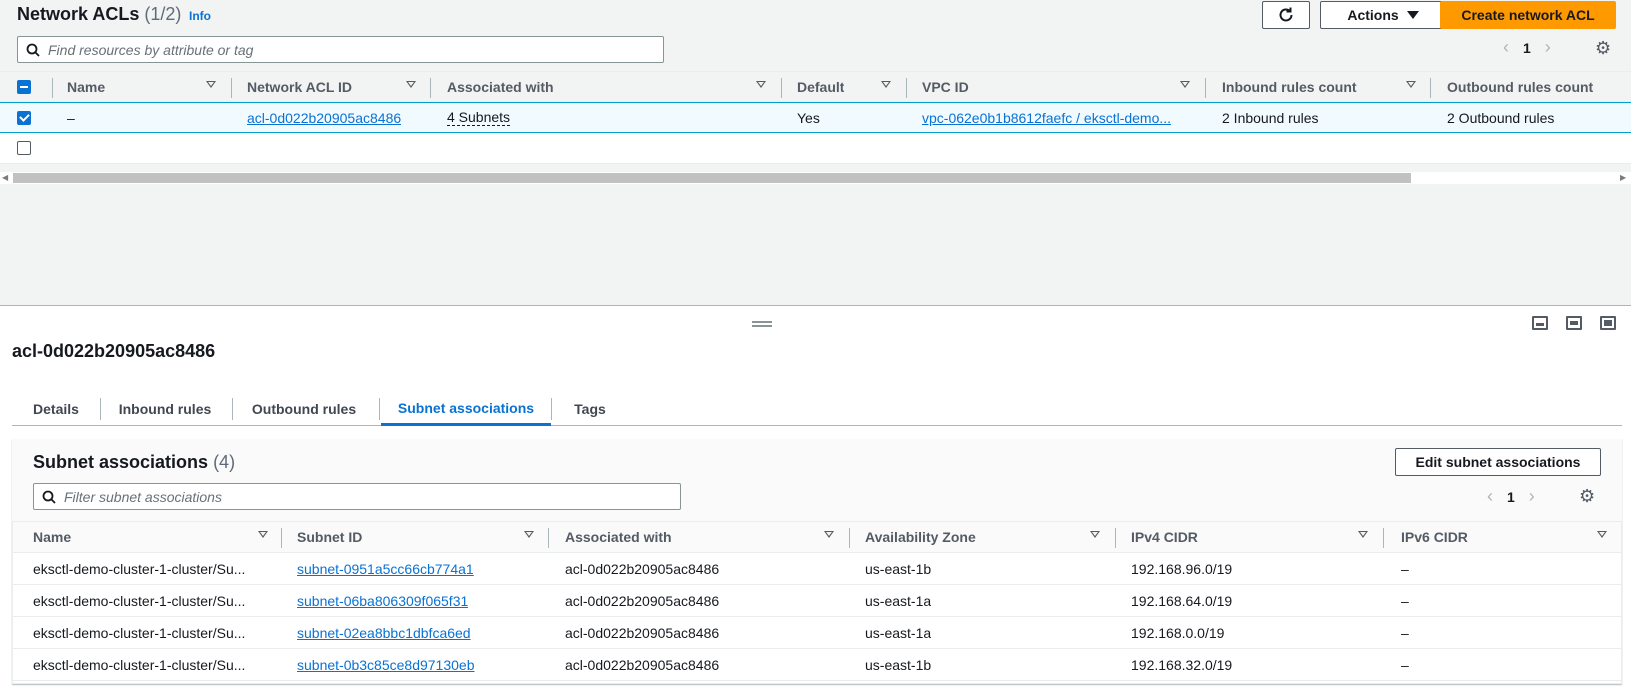 Image resolution: width=1631 pixels, height=694 pixels. Describe the element at coordinates (384, 632) in the screenshot. I see `subnet-id-link: subnet-02ea8bbc1dbfca6ed` at that location.